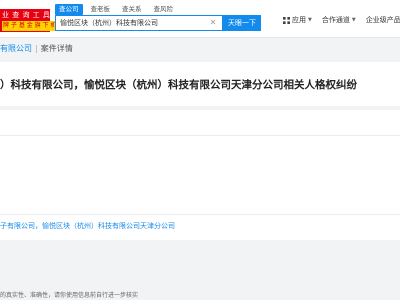  What do you see at coordinates (116, 9) in the screenshot?
I see `search-tabs: 查公司 查老板 查关系 查风险` at bounding box center [116, 9].